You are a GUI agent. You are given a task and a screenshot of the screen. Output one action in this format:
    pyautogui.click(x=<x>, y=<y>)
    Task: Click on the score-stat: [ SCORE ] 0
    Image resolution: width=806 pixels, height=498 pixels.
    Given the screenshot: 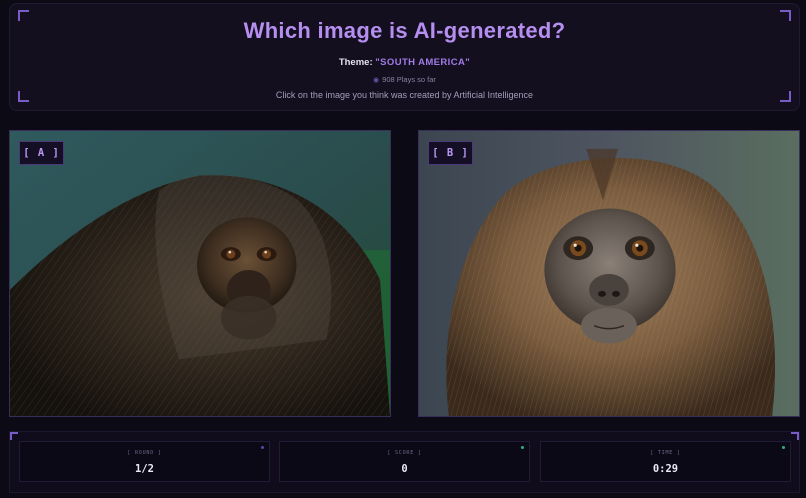 What is the action you would take?
    pyautogui.click(x=404, y=461)
    